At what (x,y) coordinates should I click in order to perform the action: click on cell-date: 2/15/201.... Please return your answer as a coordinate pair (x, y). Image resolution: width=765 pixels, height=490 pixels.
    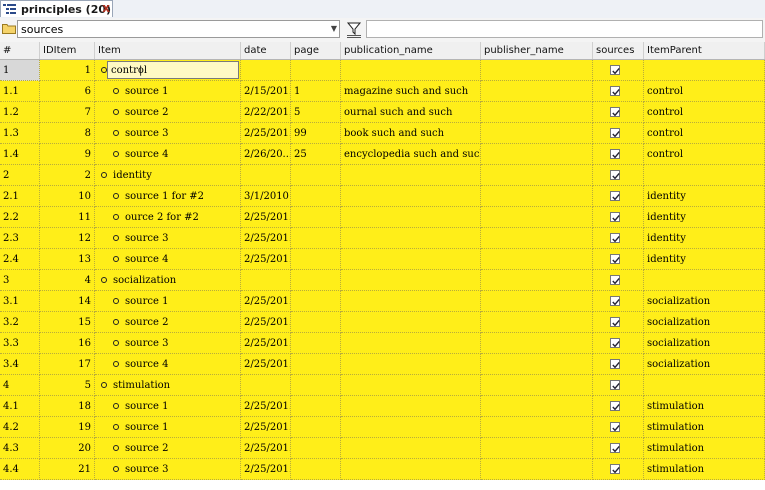
    Looking at the image, I should click on (266, 91).